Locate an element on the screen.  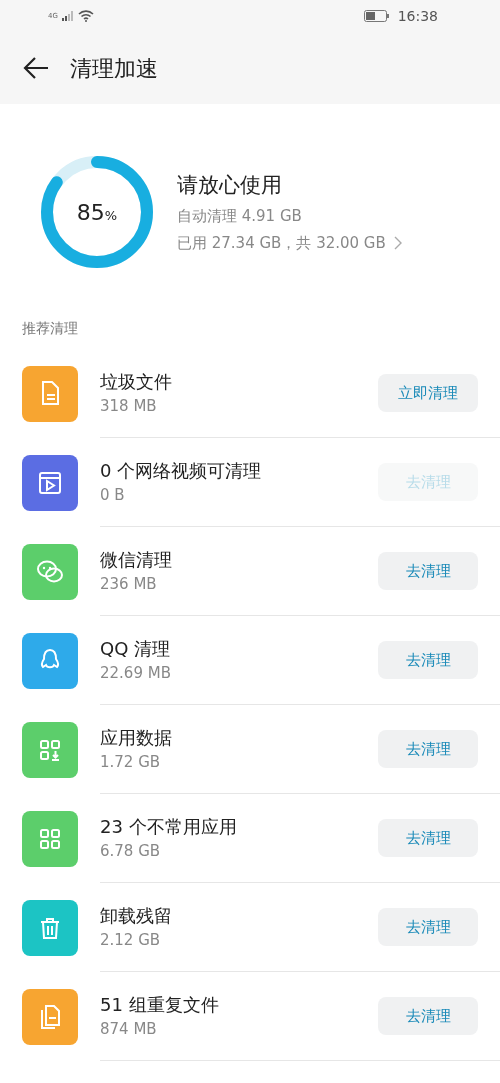
item-size: 874 MB is located at coordinates (129, 1030).